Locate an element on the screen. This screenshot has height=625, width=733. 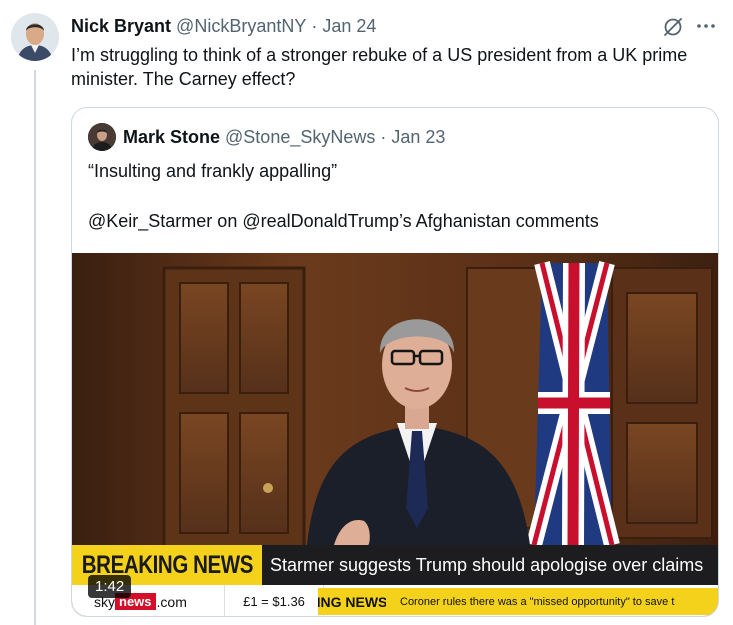
quoted-author-avatar is located at coordinates (102, 137).